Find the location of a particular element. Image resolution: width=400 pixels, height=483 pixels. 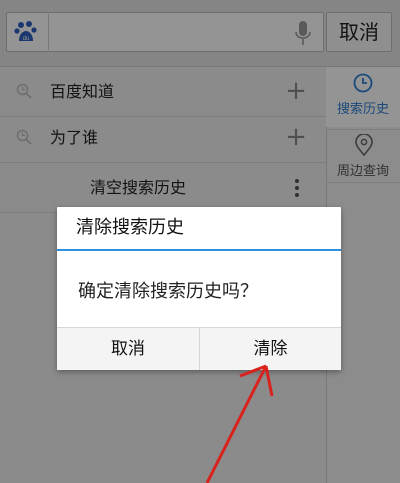

dialog-title-divider is located at coordinates (199, 250).